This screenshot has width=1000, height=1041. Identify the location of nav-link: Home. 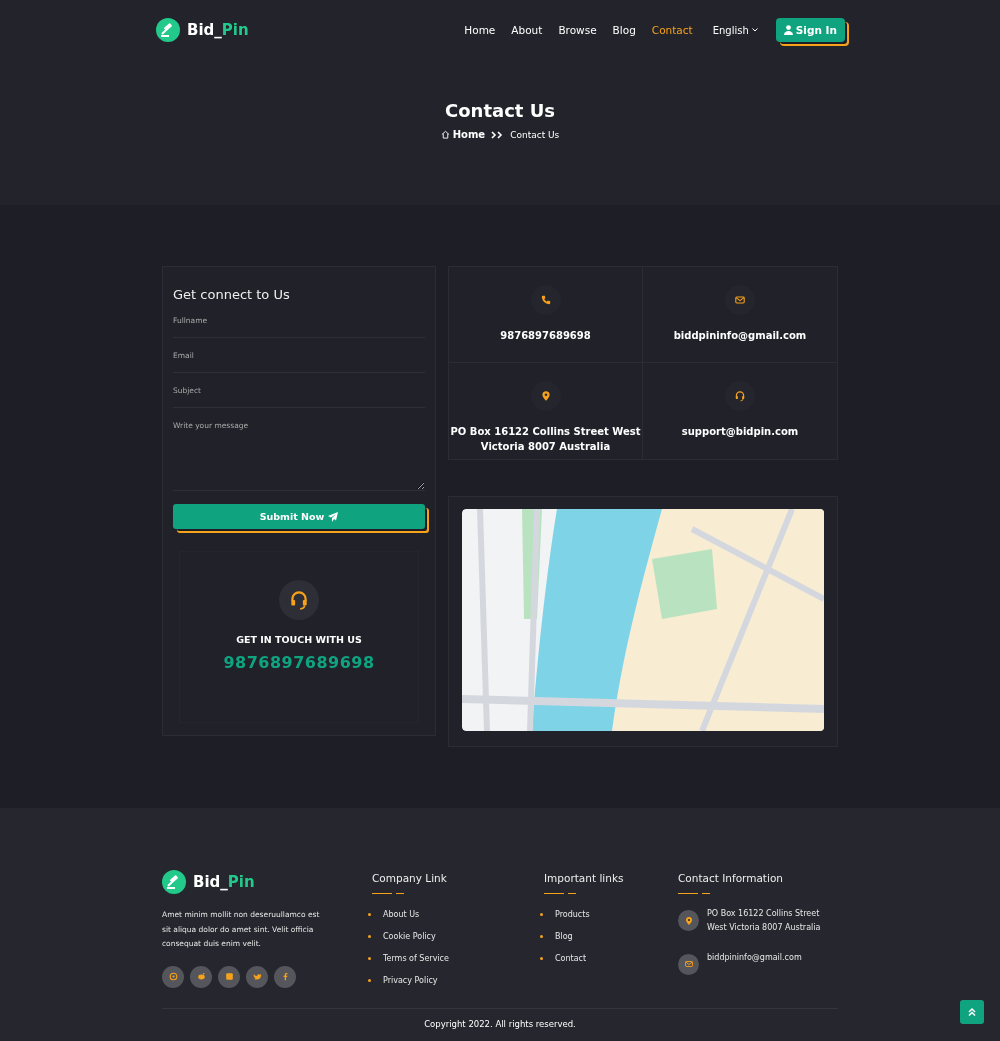
(480, 30).